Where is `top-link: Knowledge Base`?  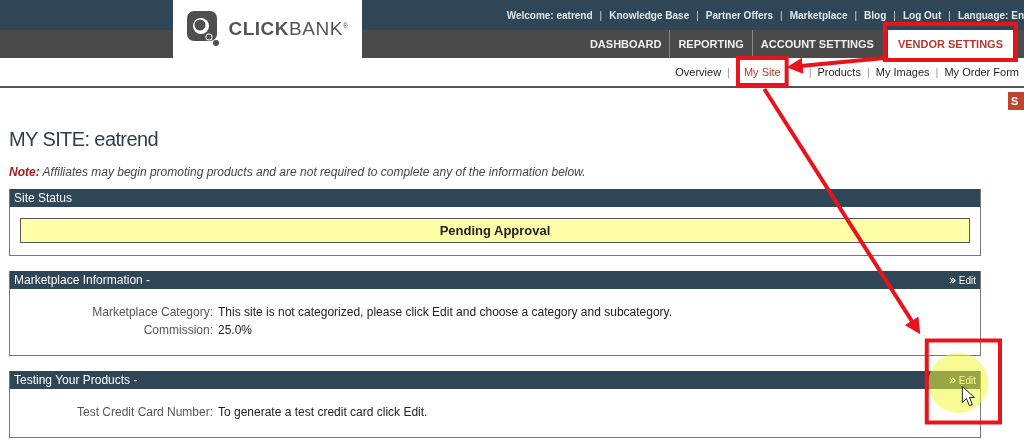
top-link: Knowledge Base is located at coordinates (649, 15).